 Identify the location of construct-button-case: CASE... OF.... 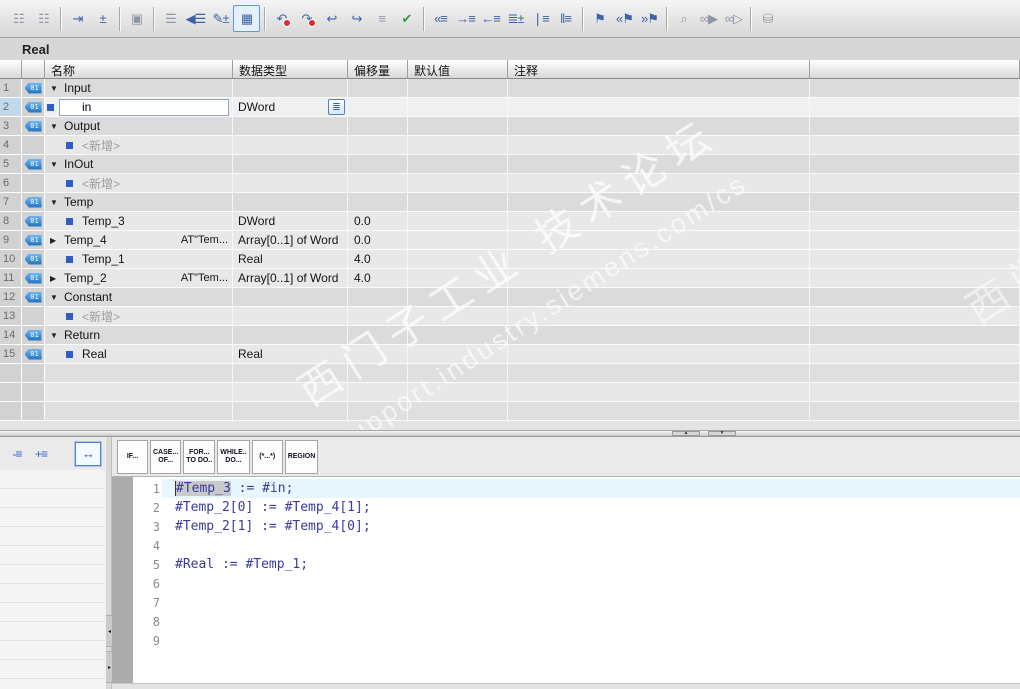
(166, 456).